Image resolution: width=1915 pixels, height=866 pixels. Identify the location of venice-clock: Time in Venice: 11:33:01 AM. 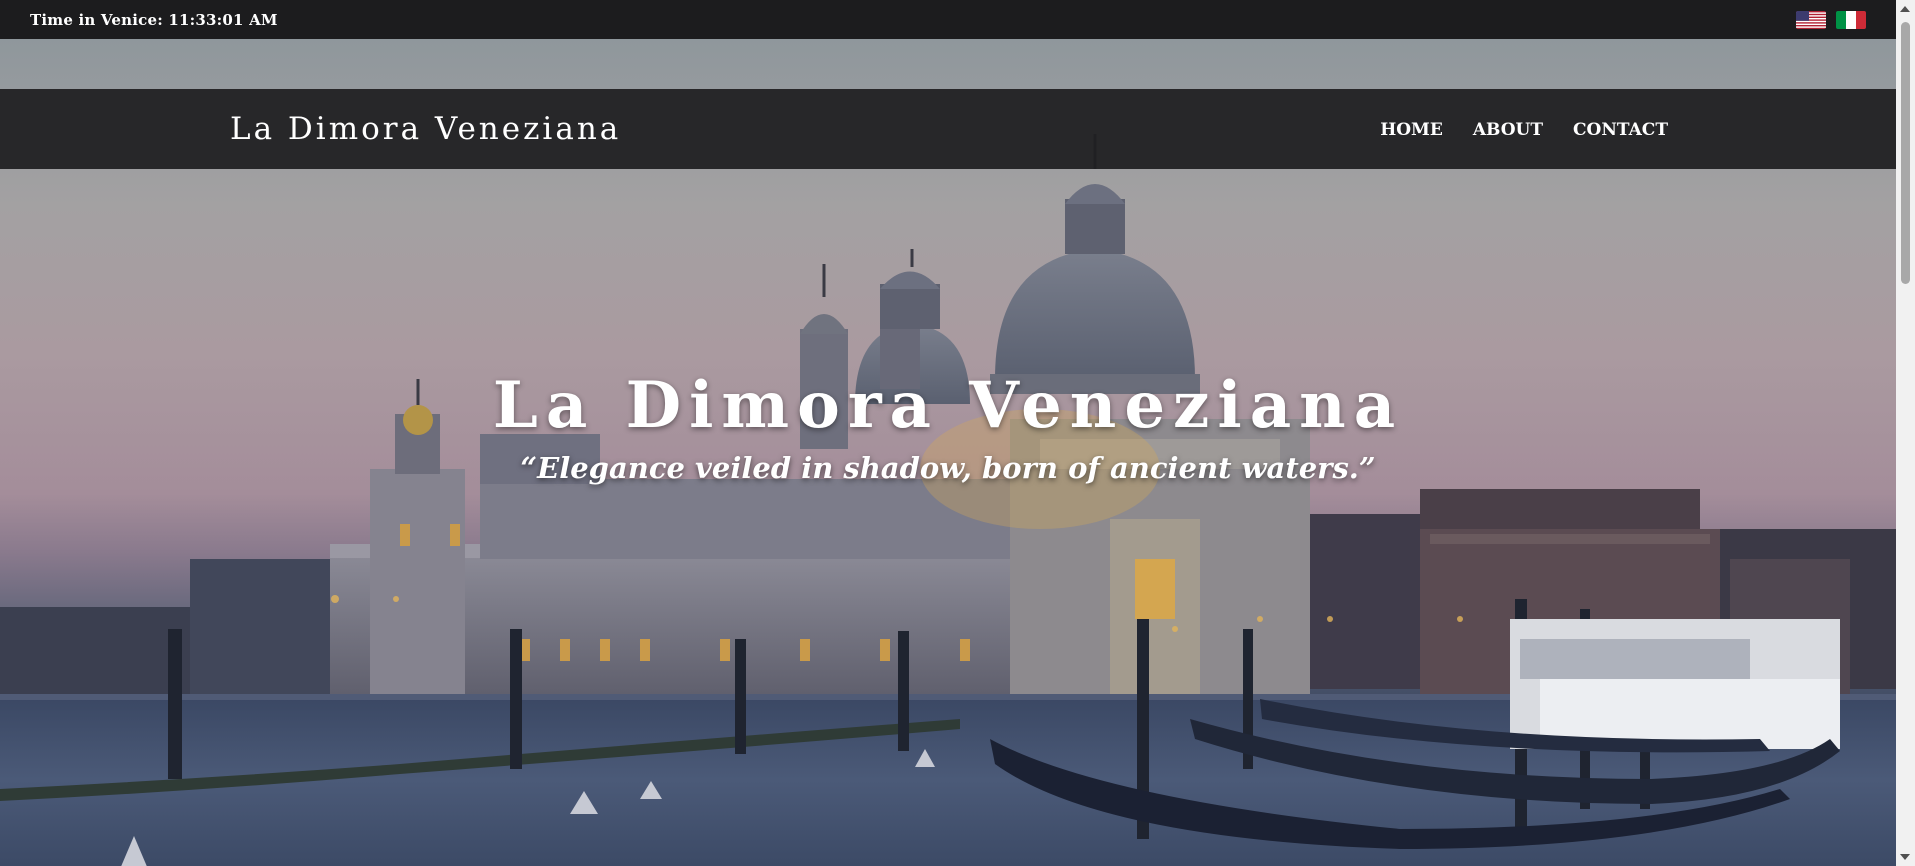
(154, 19).